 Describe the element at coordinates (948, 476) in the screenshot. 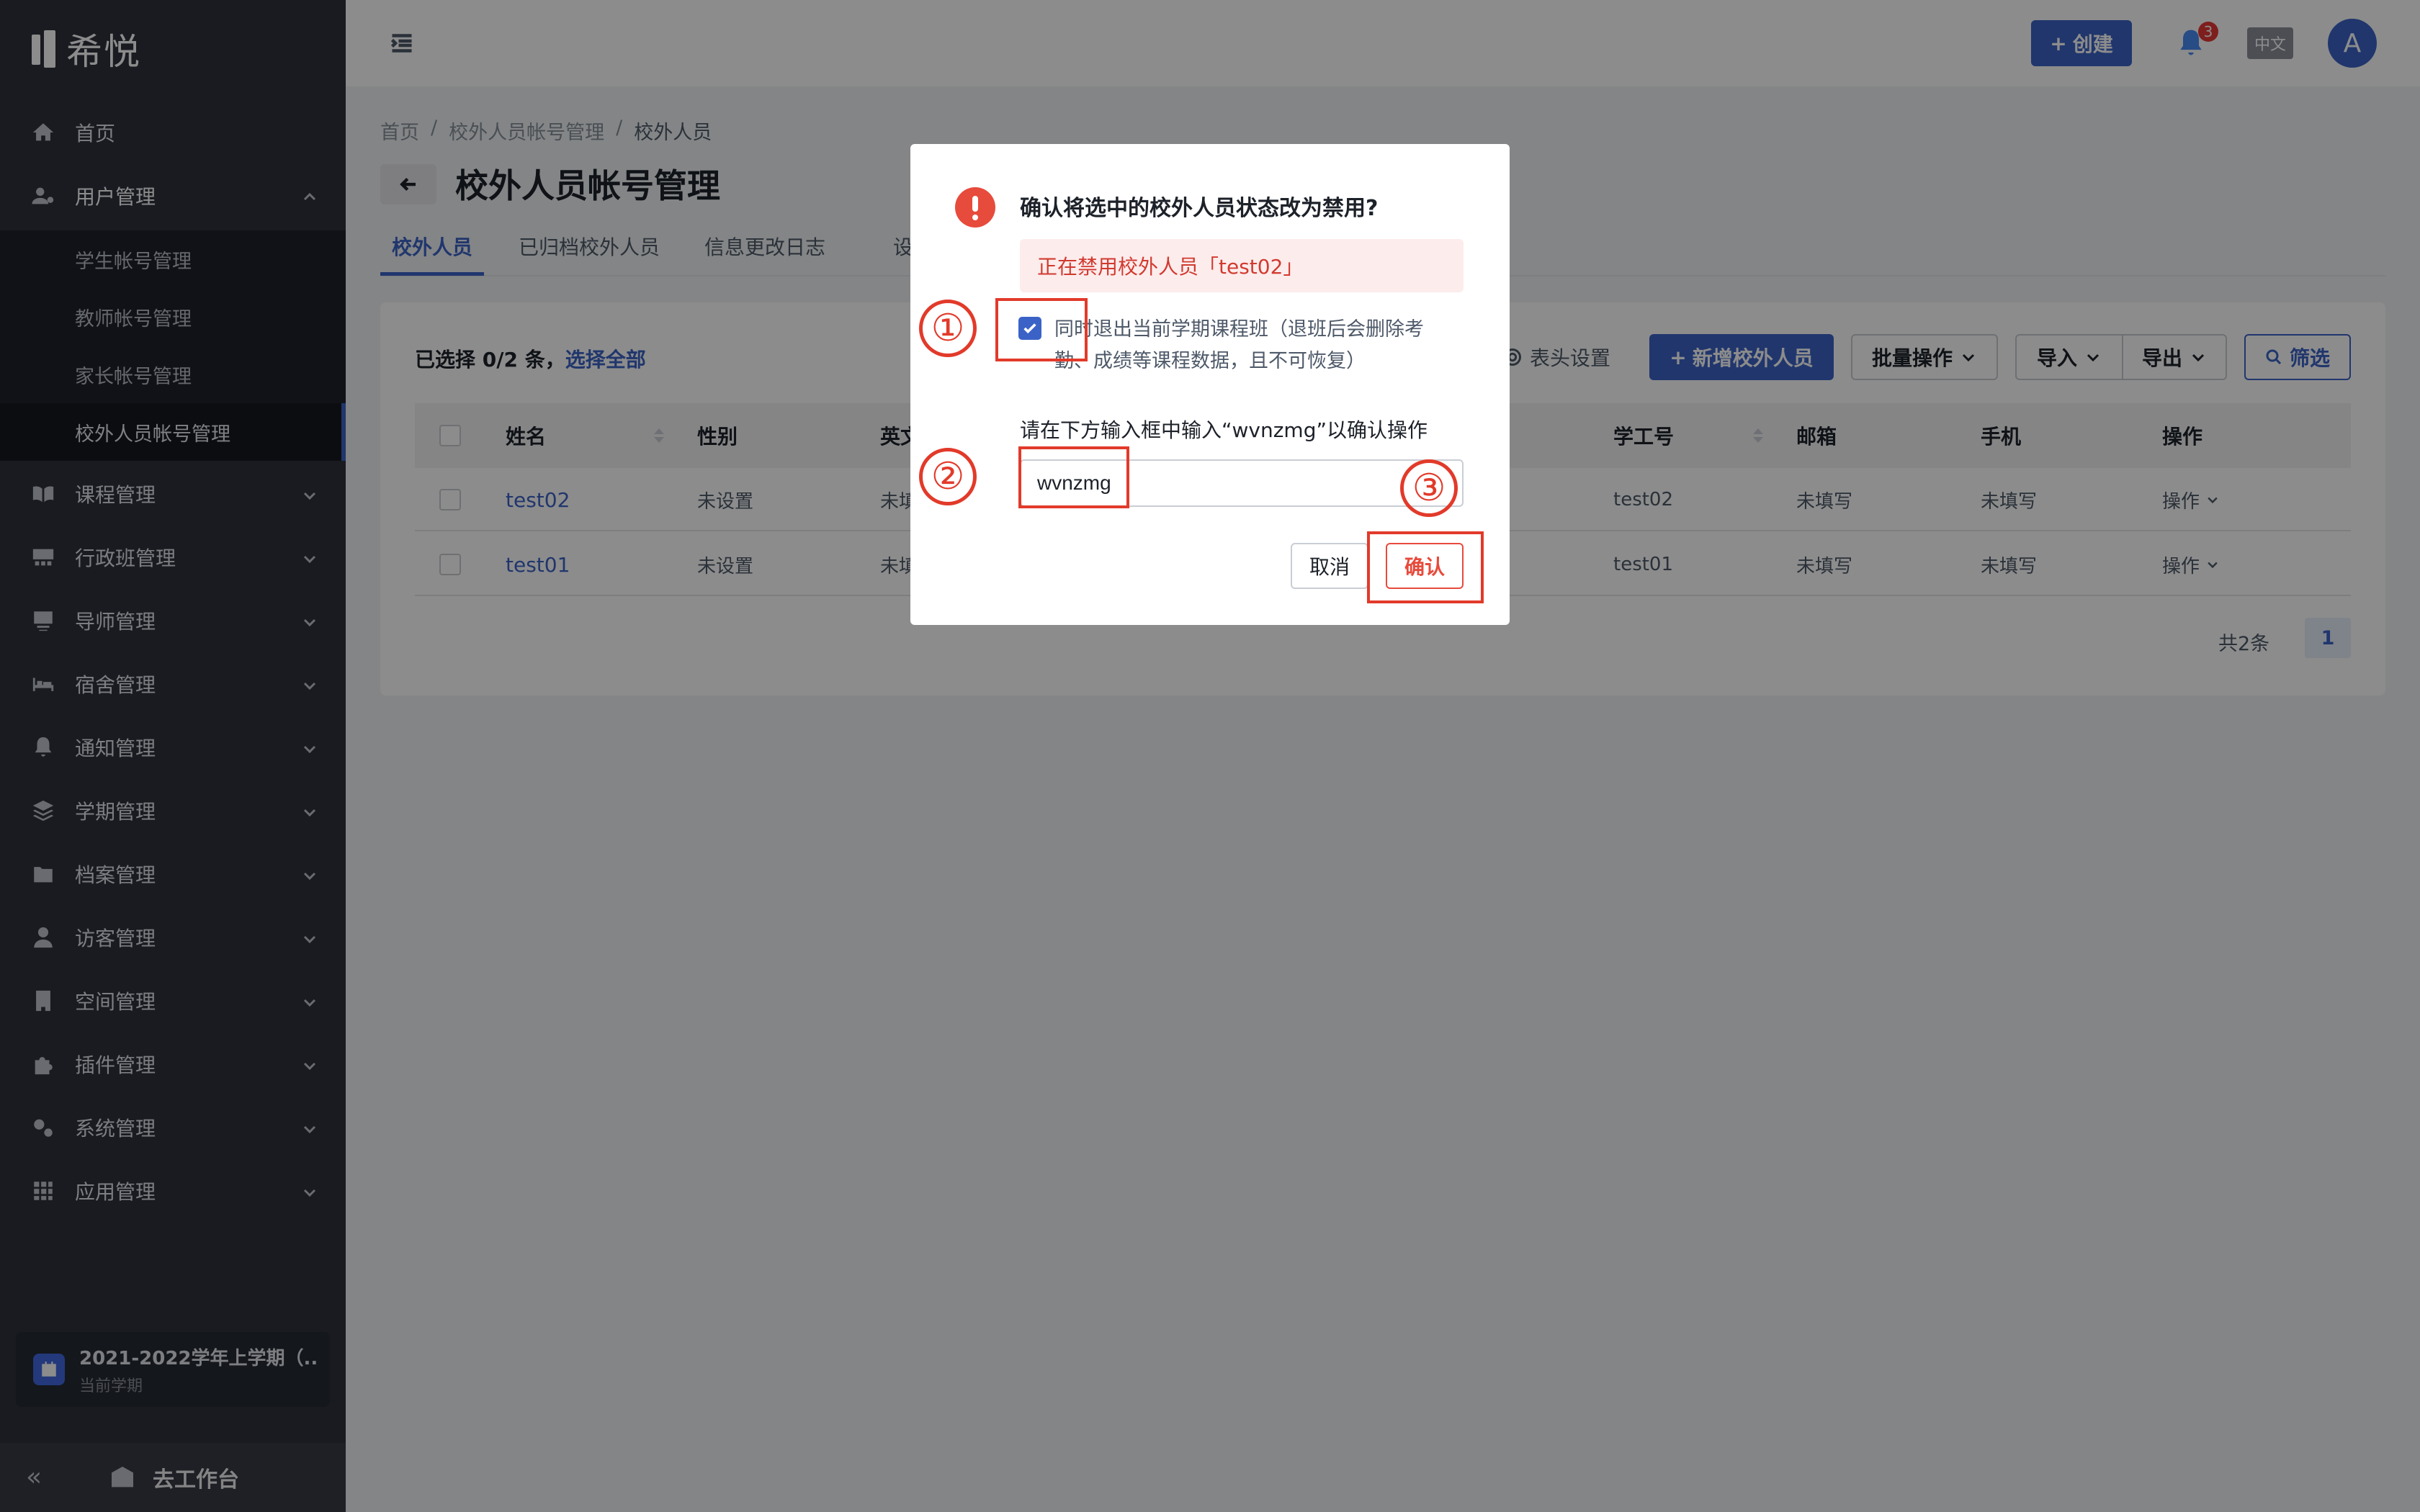

I see `annotation-step2-label: ②` at that location.